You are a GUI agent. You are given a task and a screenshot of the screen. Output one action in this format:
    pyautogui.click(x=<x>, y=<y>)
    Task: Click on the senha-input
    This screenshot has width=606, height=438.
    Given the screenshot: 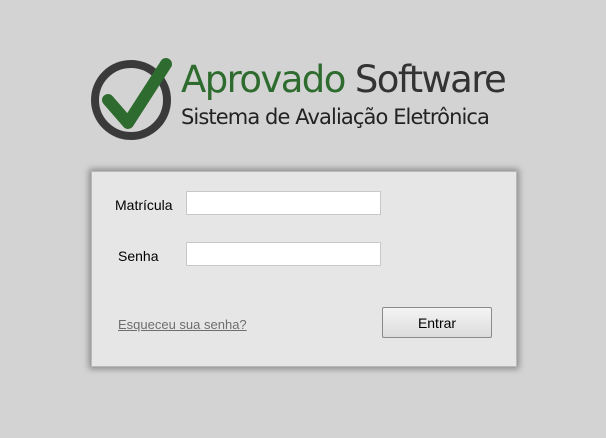 What is the action you would take?
    pyautogui.click(x=283, y=254)
    